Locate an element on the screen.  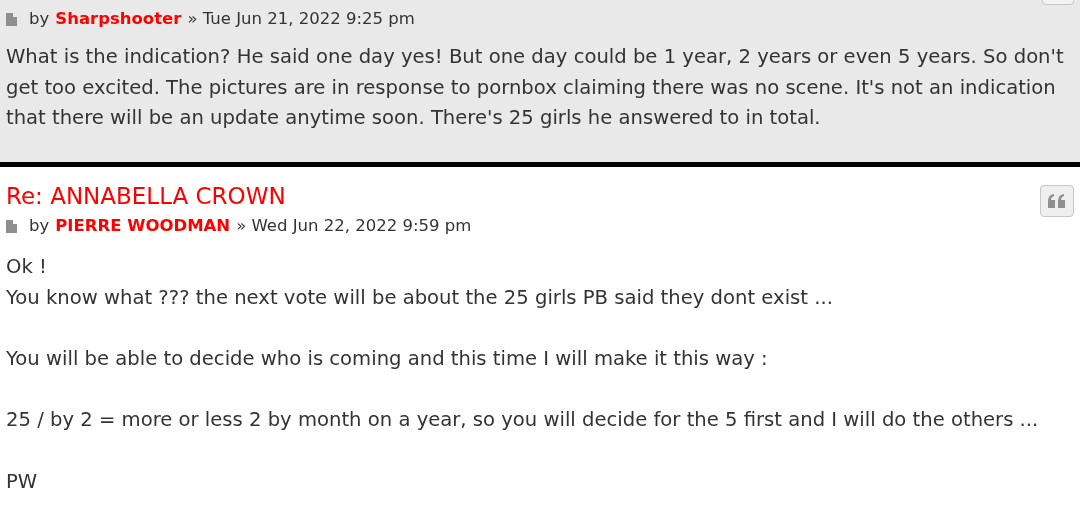
quote-icon is located at coordinates (1057, 201).